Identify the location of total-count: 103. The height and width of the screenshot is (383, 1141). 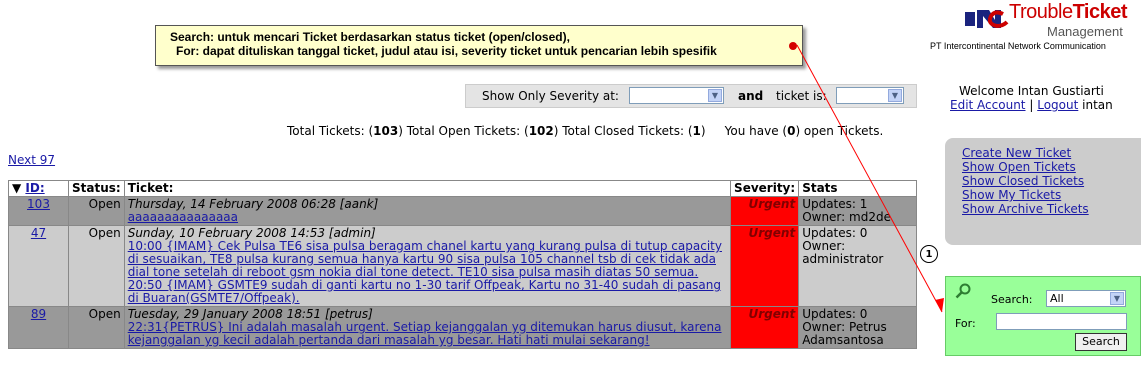
(386, 131).